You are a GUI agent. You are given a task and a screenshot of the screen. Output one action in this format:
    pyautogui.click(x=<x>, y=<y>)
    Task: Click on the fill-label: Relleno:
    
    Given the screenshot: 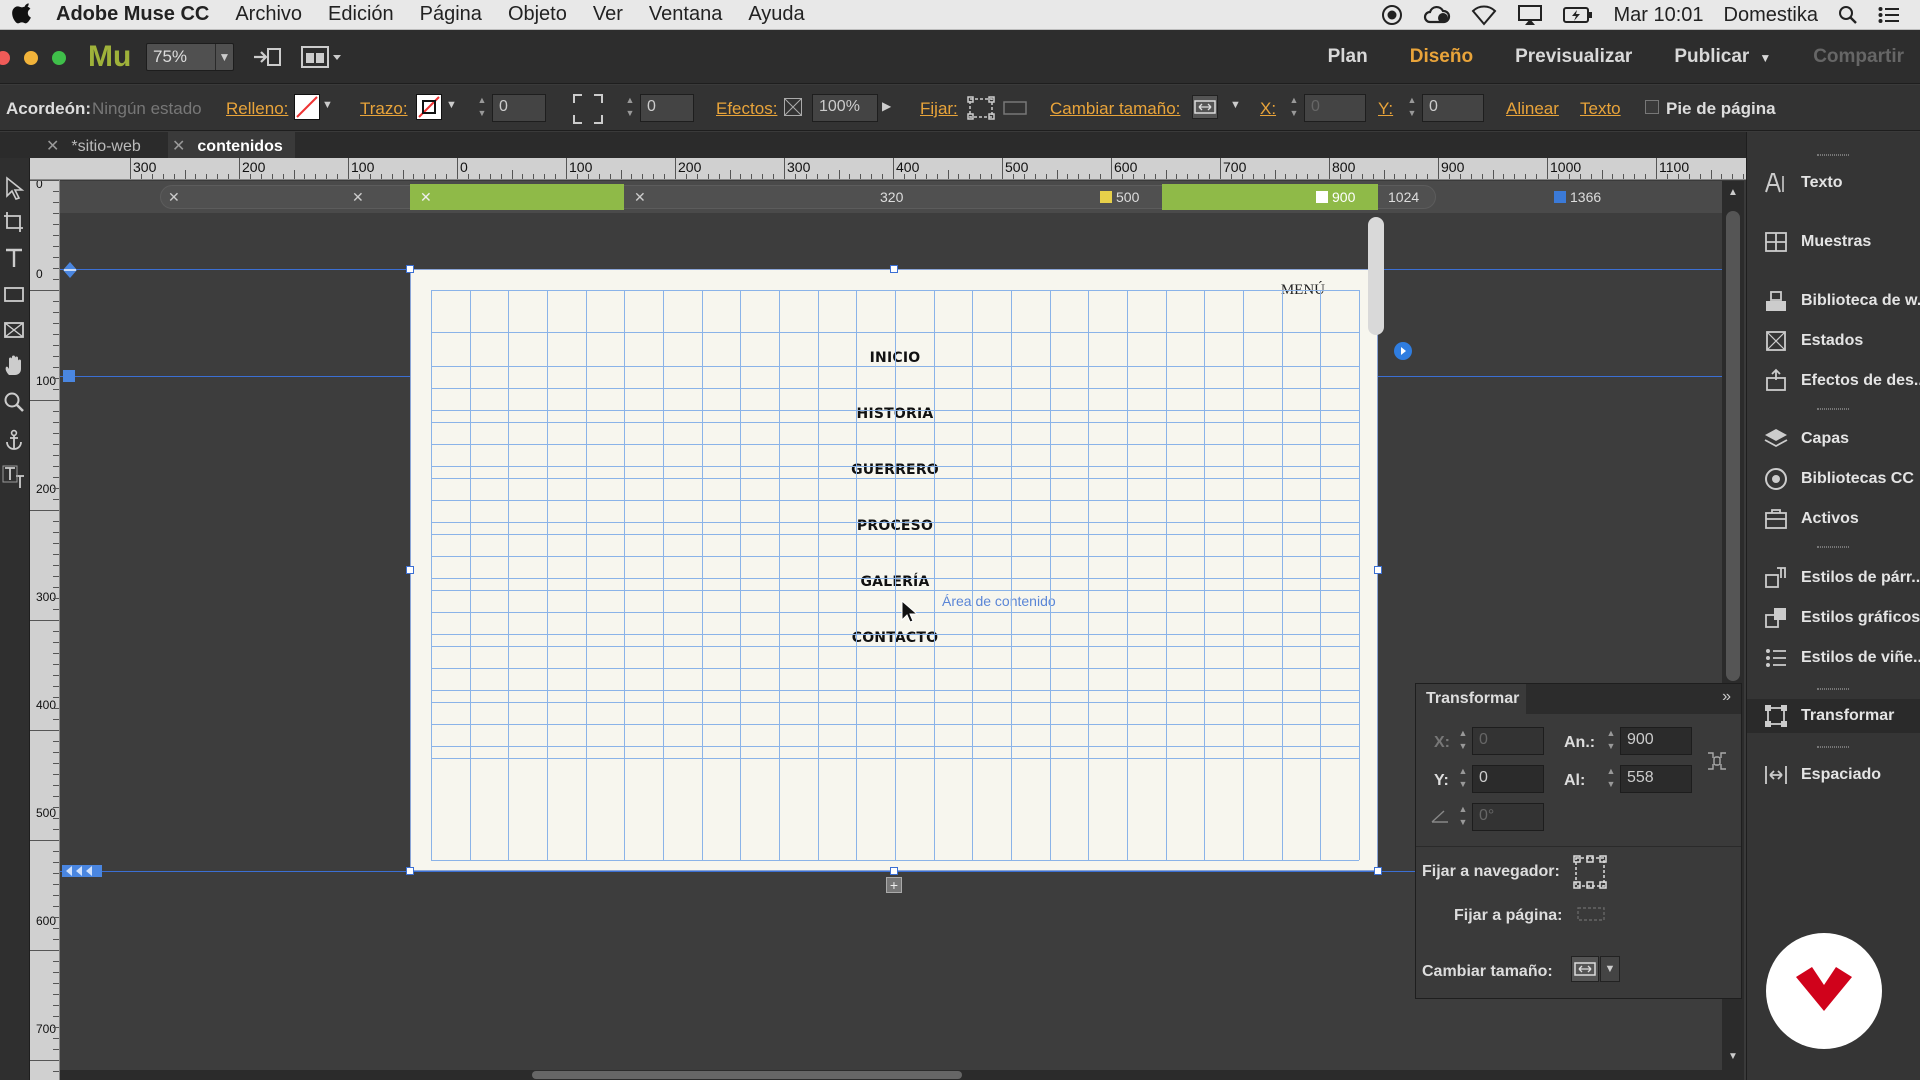 What is the action you would take?
    pyautogui.click(x=257, y=109)
    